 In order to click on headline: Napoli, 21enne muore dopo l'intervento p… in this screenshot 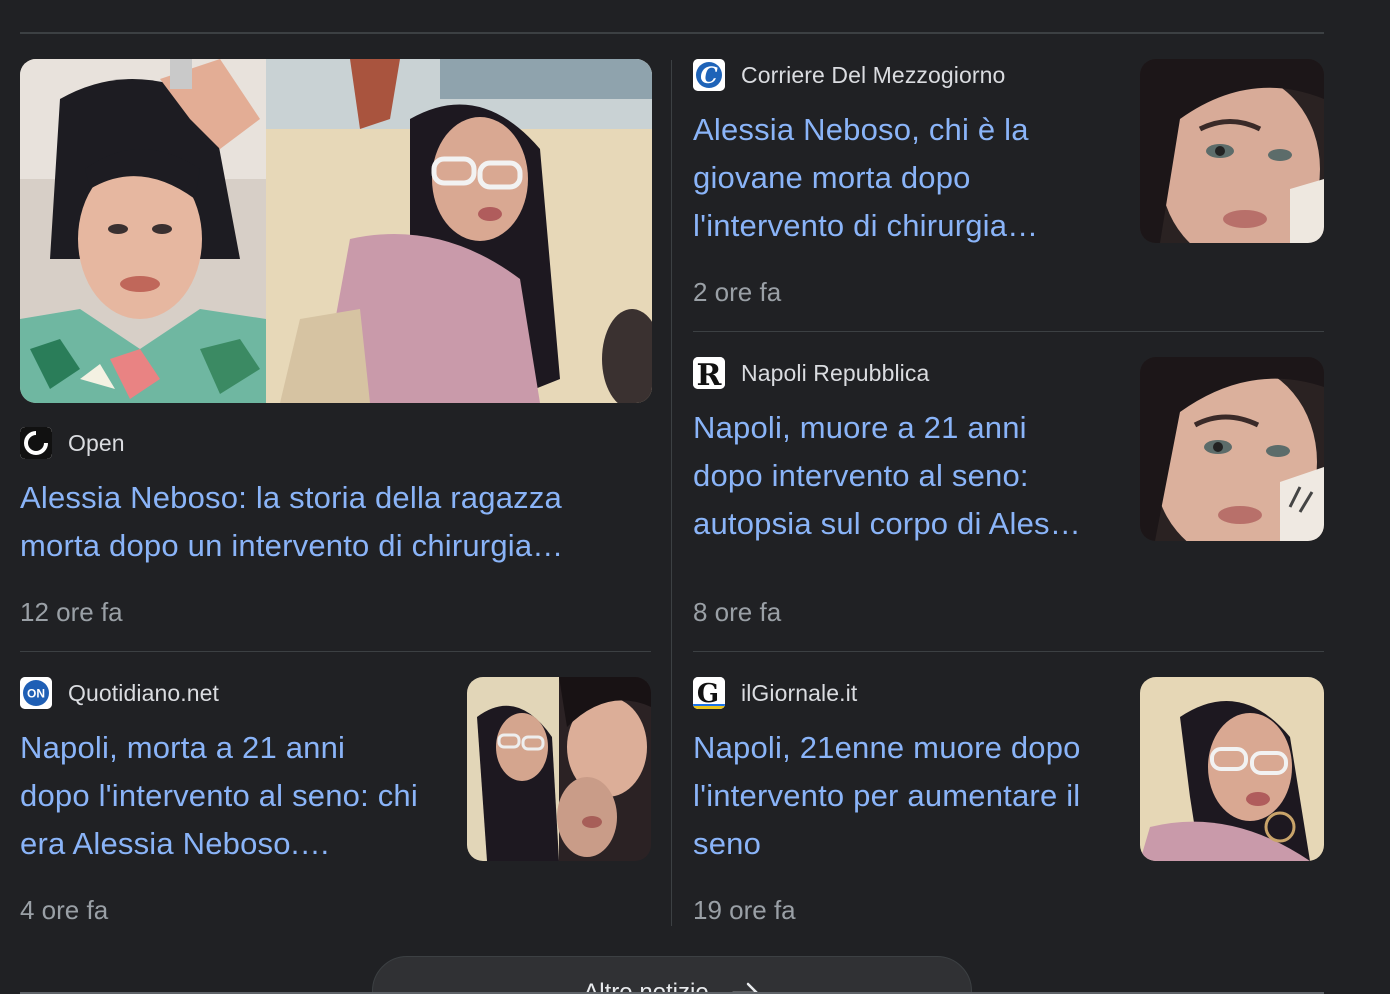, I will do `click(887, 796)`.